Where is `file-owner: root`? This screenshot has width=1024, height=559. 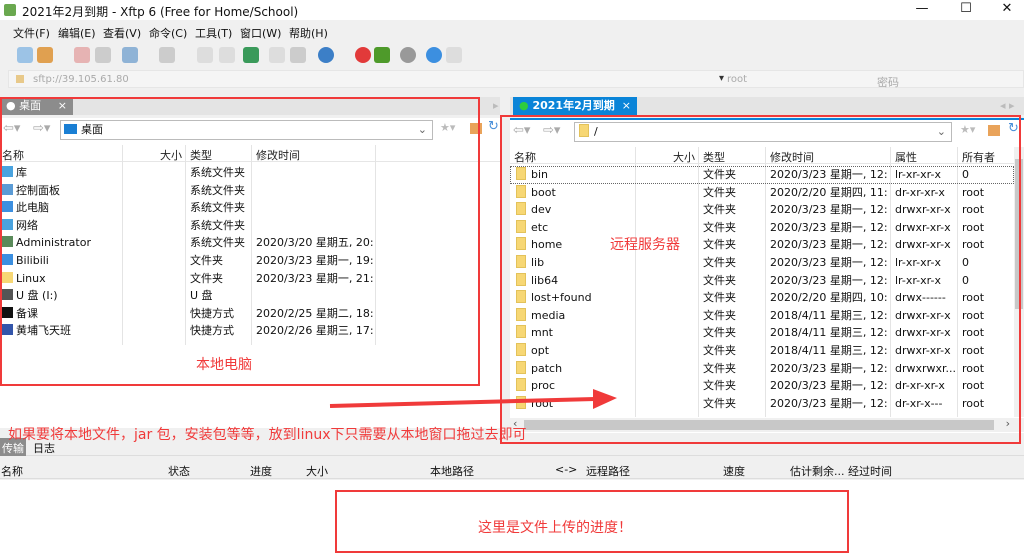 file-owner: root is located at coordinates (973, 210).